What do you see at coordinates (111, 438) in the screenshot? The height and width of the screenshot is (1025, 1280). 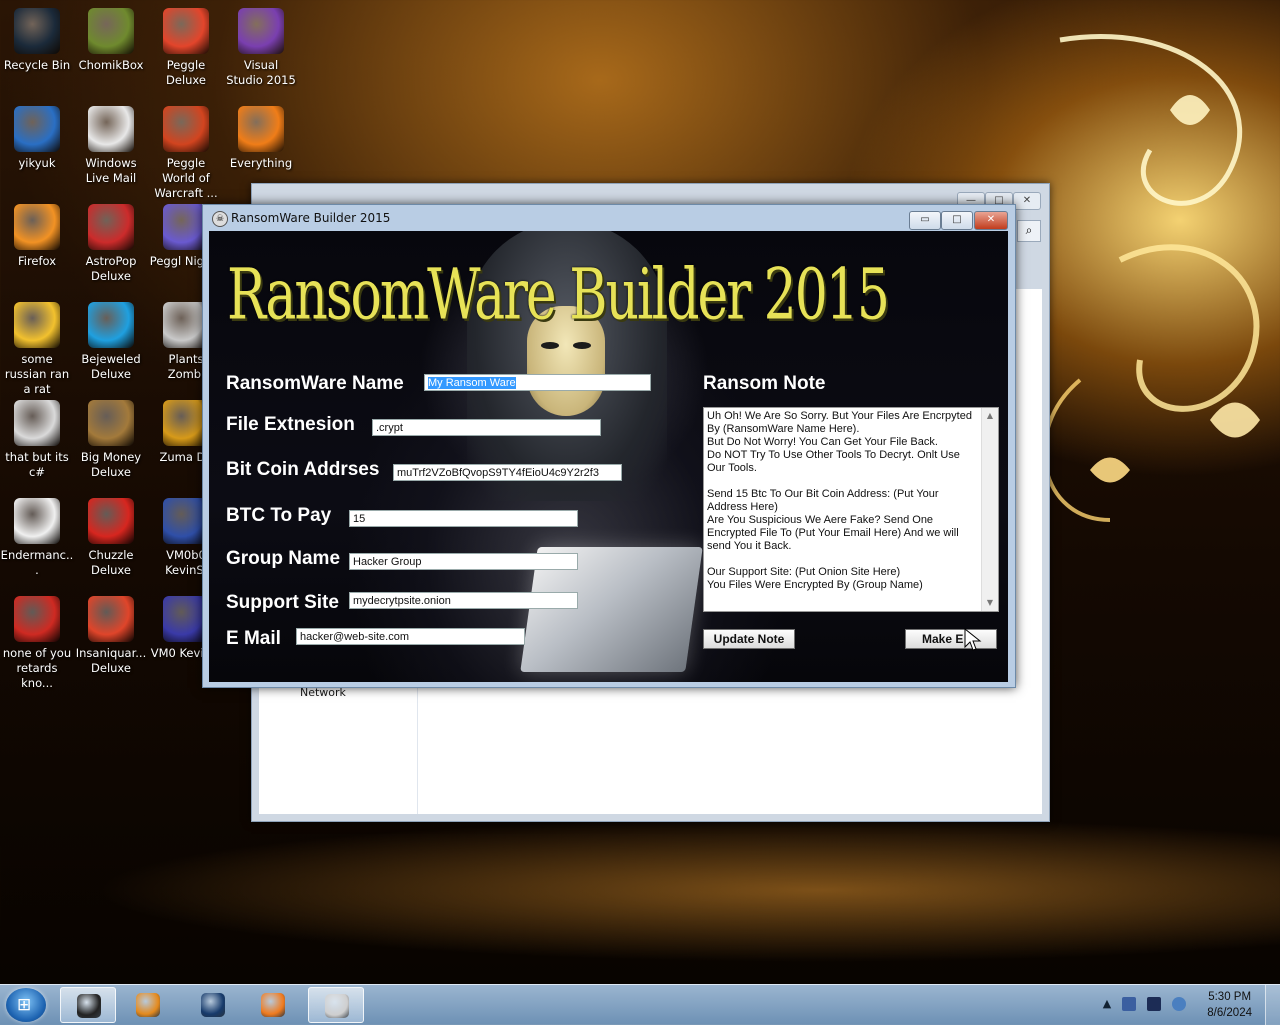 I see `desktop-icon: Big Money Deluxe` at bounding box center [111, 438].